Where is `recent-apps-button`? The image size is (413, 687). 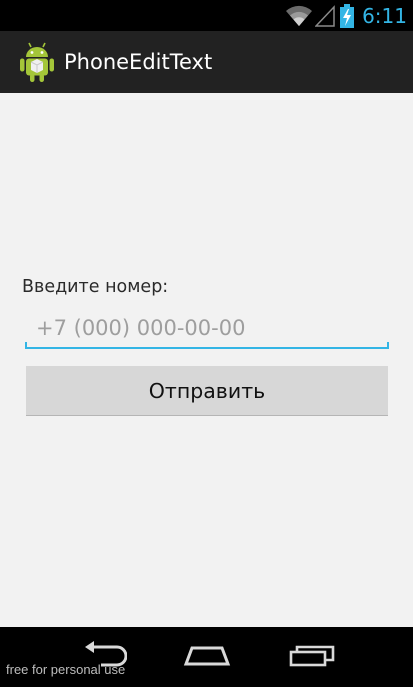 recent-apps-button is located at coordinates (312, 657).